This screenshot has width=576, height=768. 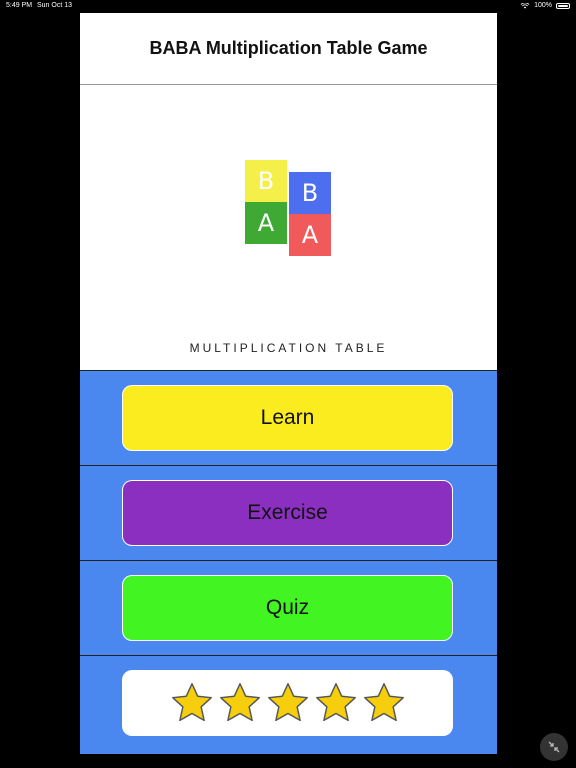 I want to click on battery-percent: 100%, so click(x=543, y=5).